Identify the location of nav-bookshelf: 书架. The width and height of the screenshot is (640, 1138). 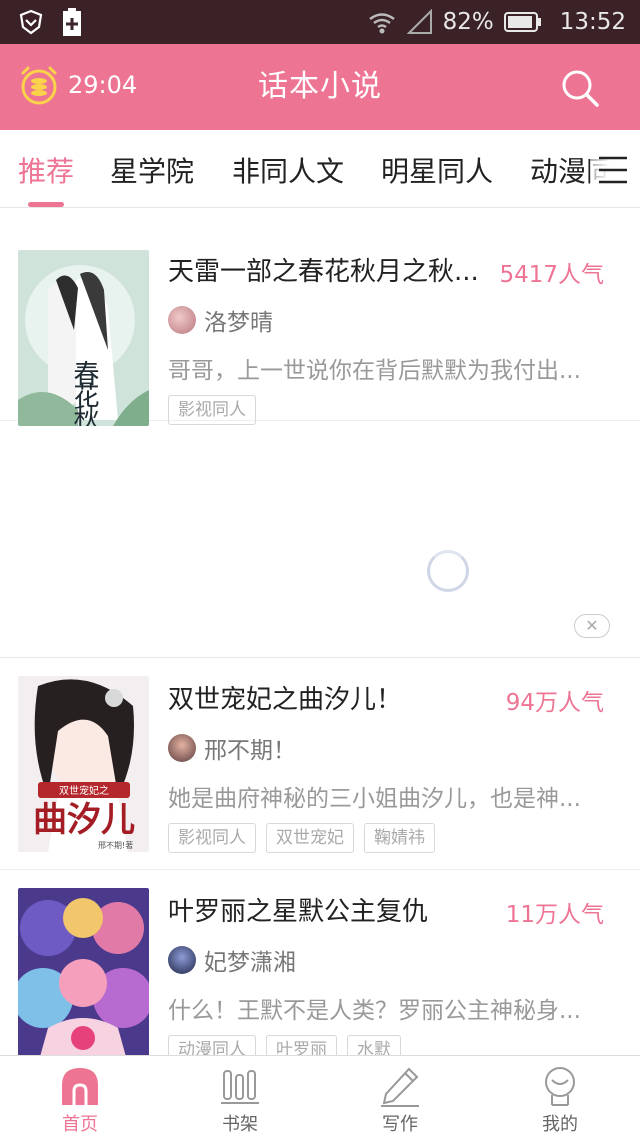
(240, 1097).